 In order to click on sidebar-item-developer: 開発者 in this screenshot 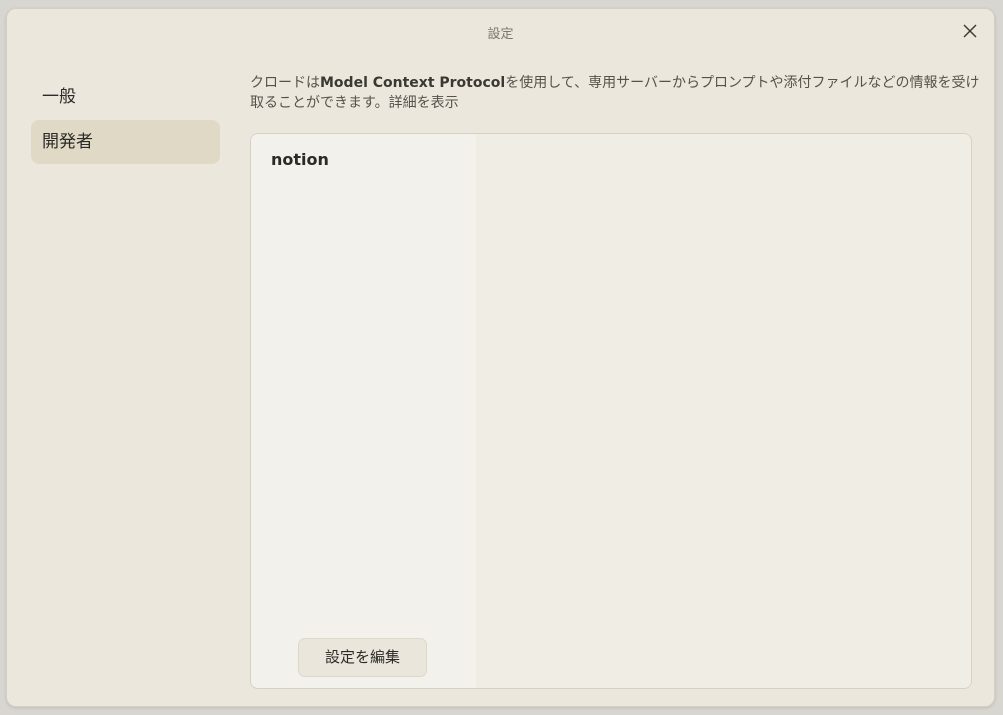, I will do `click(125, 142)`.